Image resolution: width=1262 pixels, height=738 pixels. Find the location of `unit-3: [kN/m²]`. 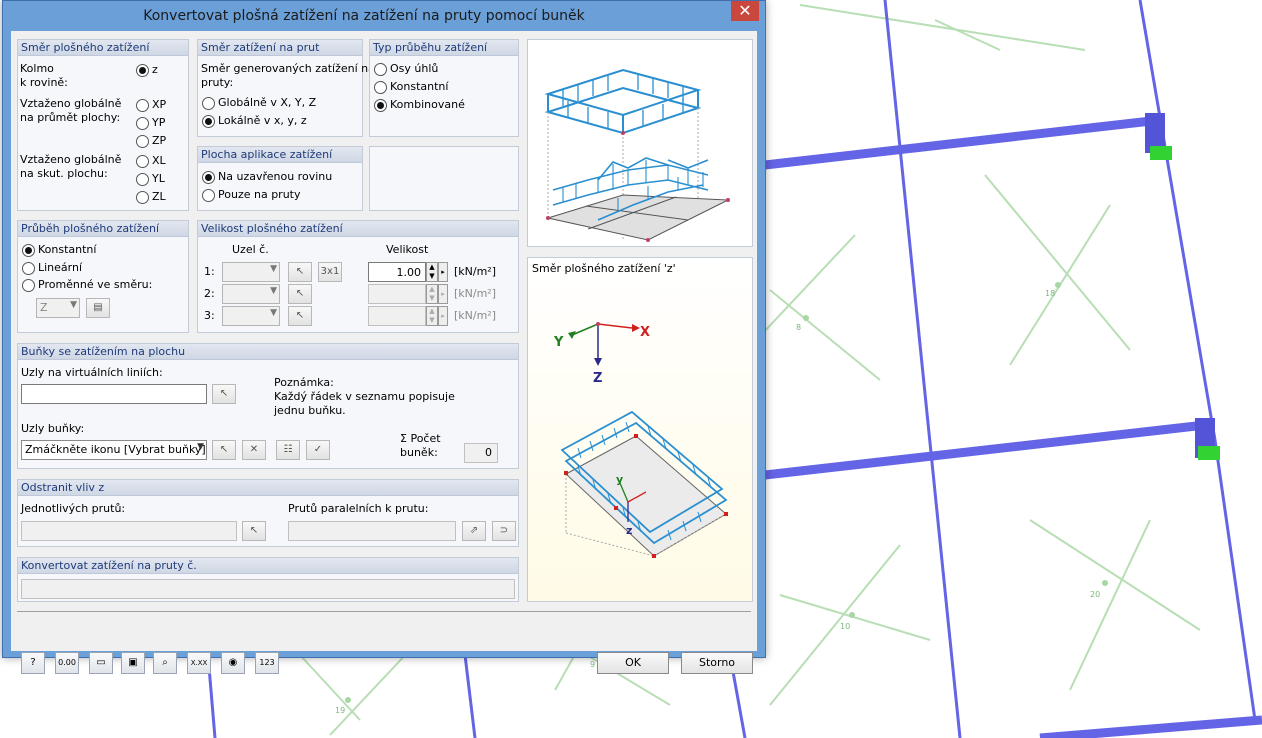

unit-3: [kN/m²] is located at coordinates (475, 315).